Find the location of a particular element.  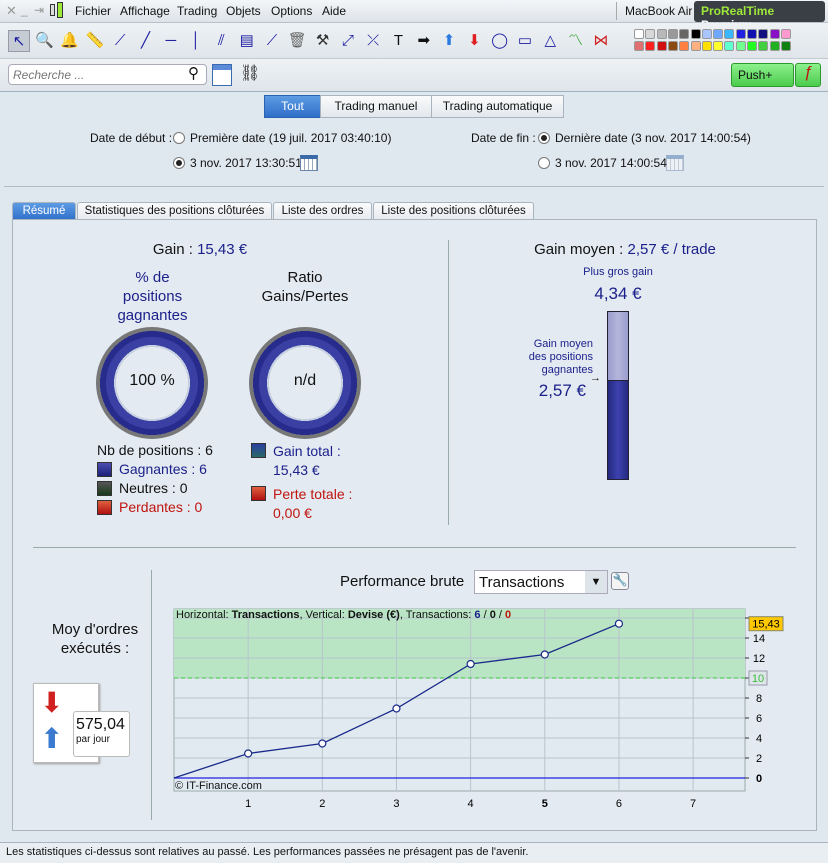

brand-name: ProRealTime is located at coordinates (738, 11).